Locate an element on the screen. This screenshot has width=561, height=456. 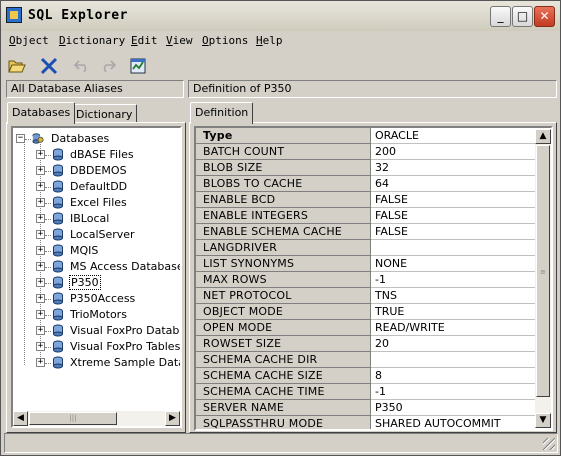
minimize-button: _ is located at coordinates (500, 16).